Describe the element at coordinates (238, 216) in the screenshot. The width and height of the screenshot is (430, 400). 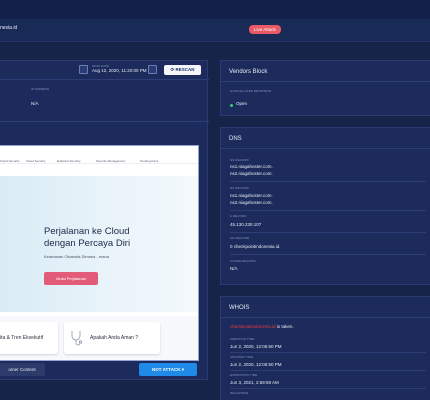
I see `a-record-label: A RECORD` at that location.